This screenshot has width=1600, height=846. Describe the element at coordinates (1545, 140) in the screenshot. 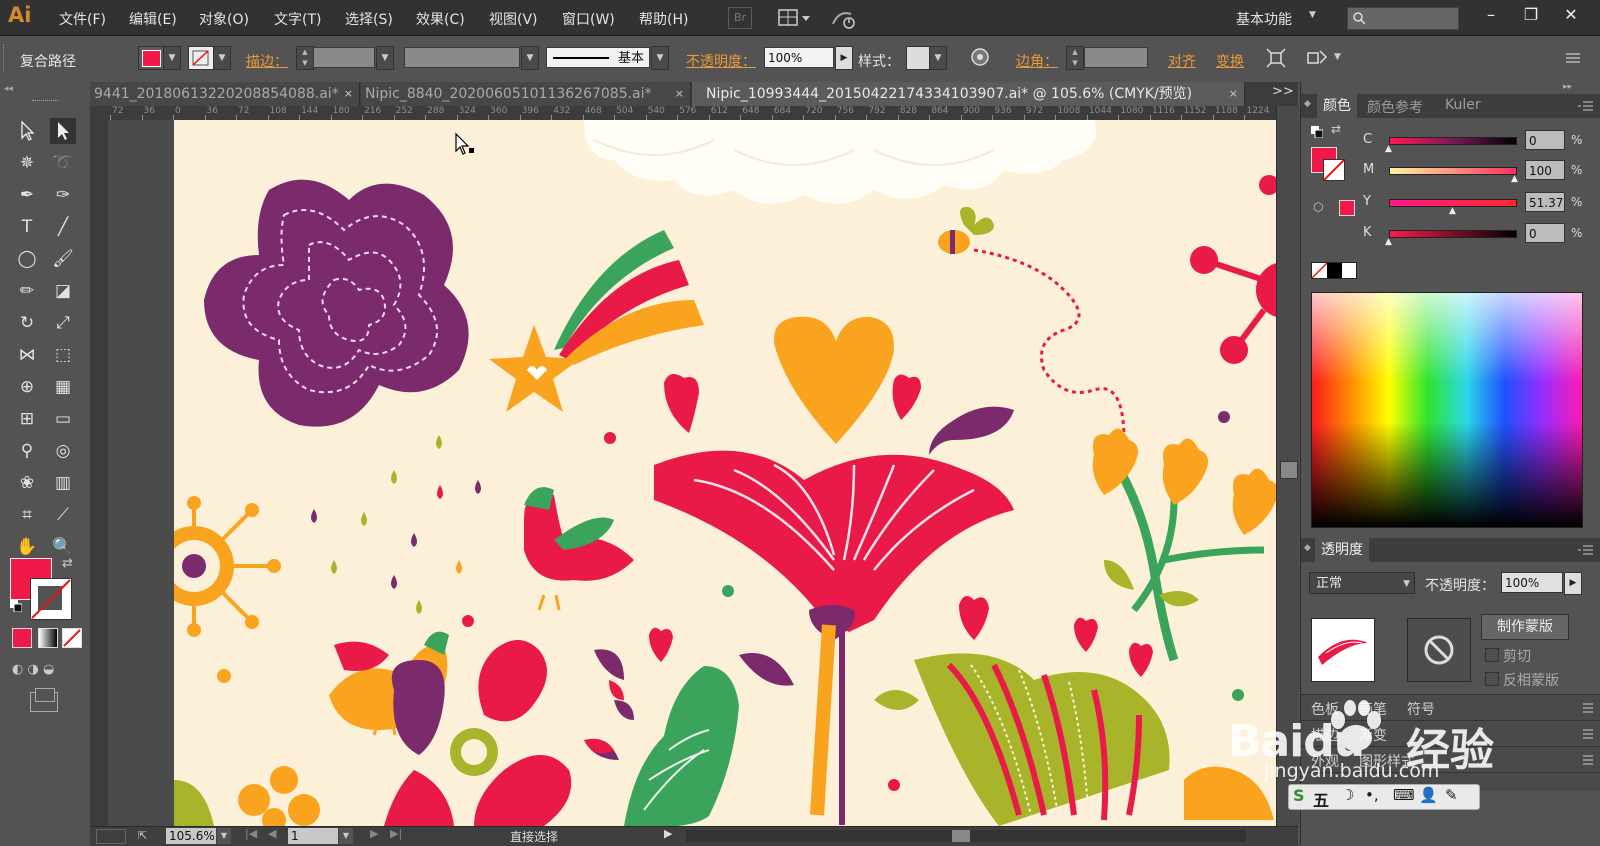

I see `cyan-value-field: 0` at that location.